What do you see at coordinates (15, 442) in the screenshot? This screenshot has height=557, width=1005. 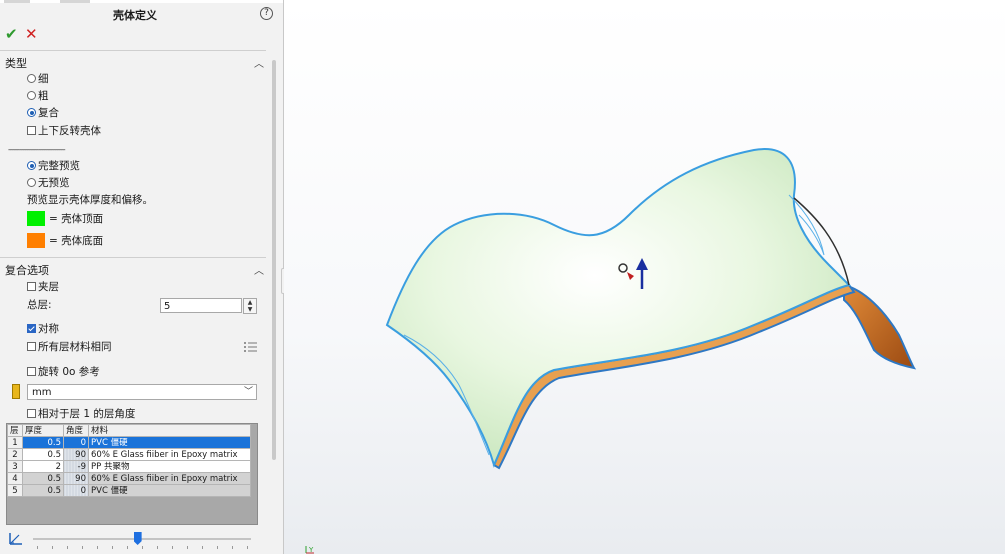 I see `row-number: 1` at bounding box center [15, 442].